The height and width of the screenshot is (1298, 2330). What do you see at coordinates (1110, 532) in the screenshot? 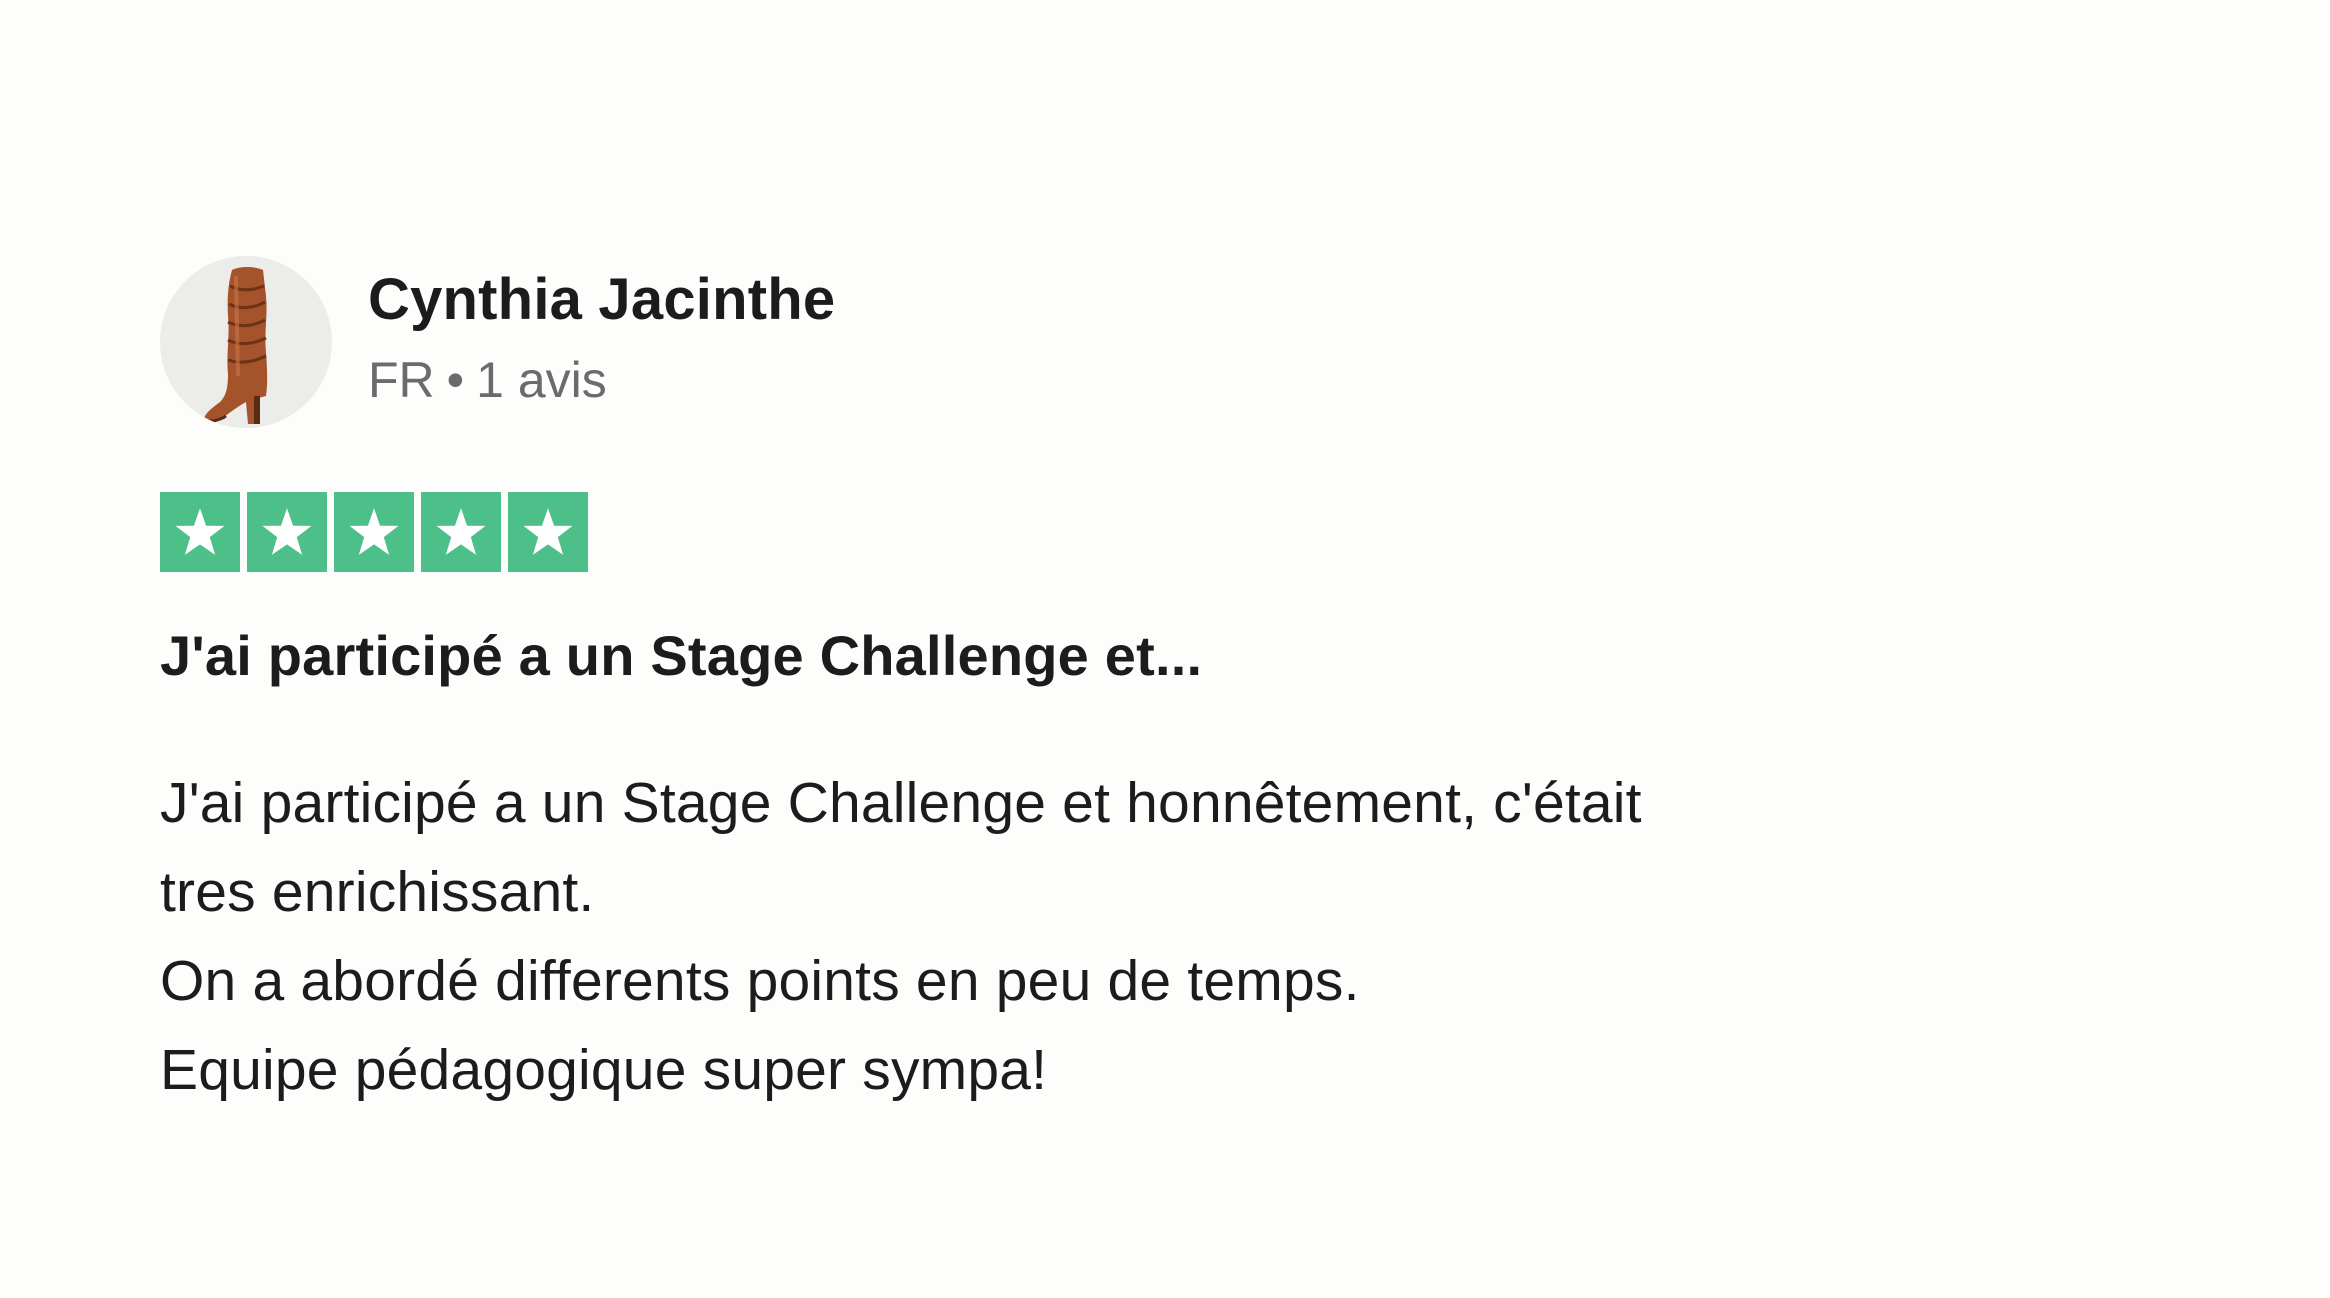
I see `star-rating` at bounding box center [1110, 532].